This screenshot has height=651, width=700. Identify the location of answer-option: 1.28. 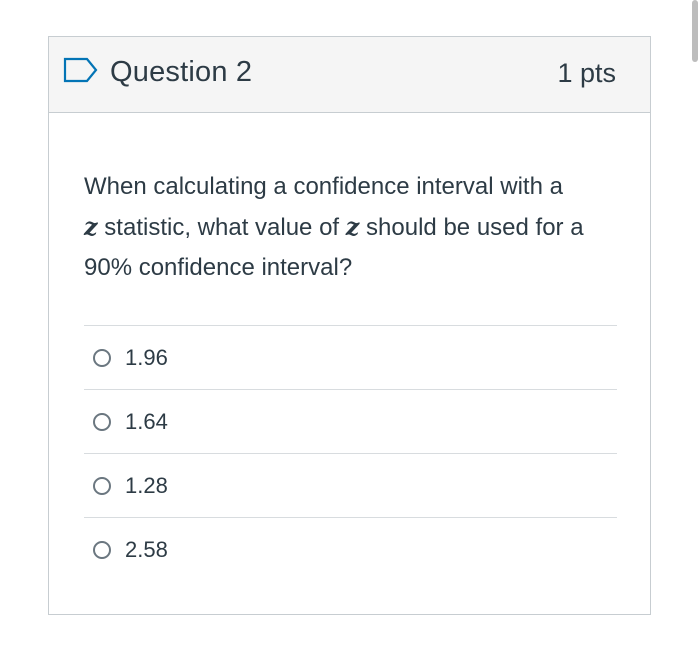
(350, 485).